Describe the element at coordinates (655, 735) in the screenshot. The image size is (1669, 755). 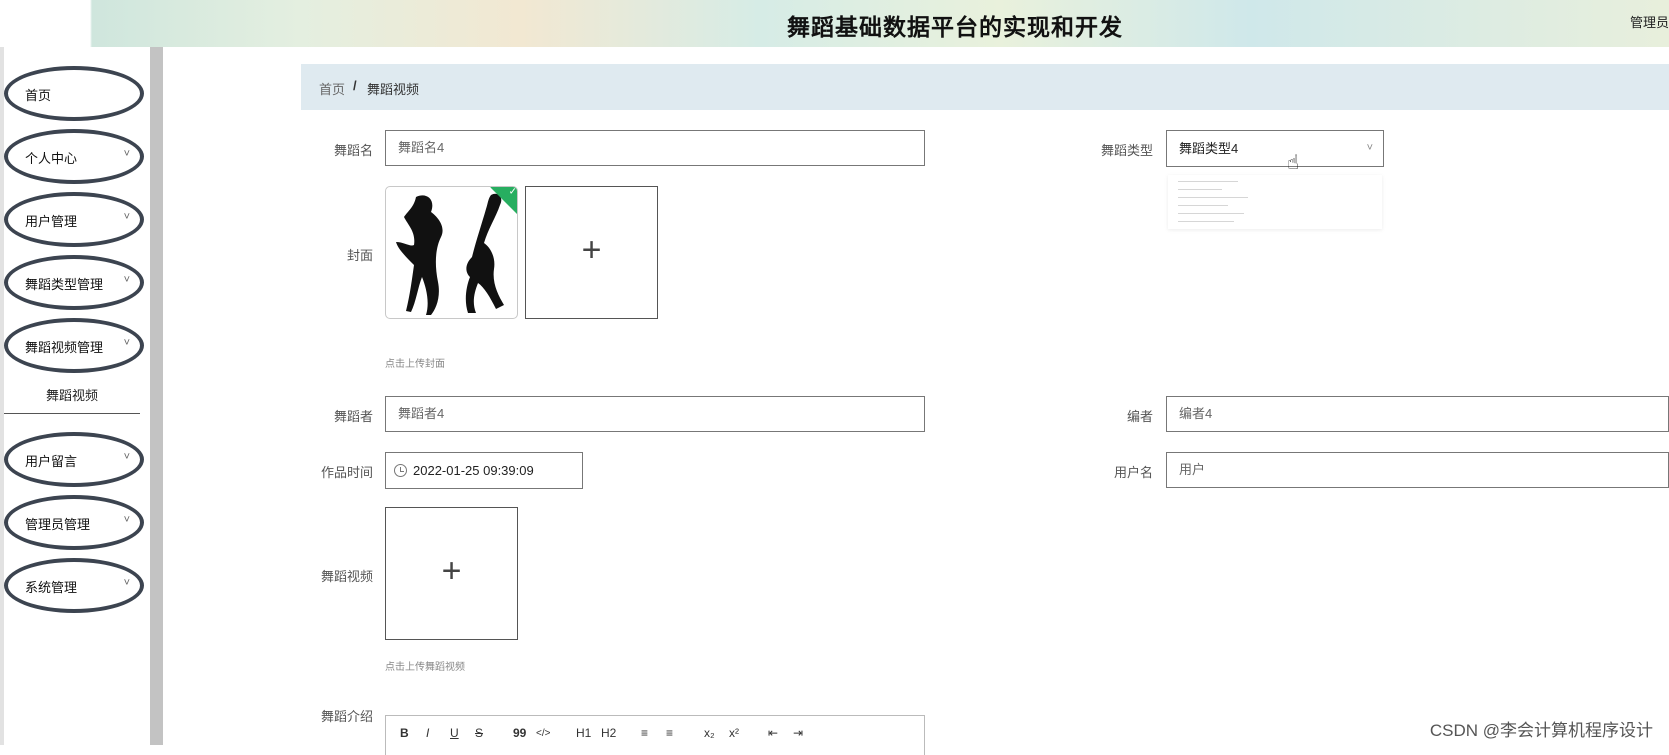
I see `intro-rich-text-editor: B I U S 99 </> H1 H2 ≡ ≡ x₂ x² ⇤ ⇥` at that location.